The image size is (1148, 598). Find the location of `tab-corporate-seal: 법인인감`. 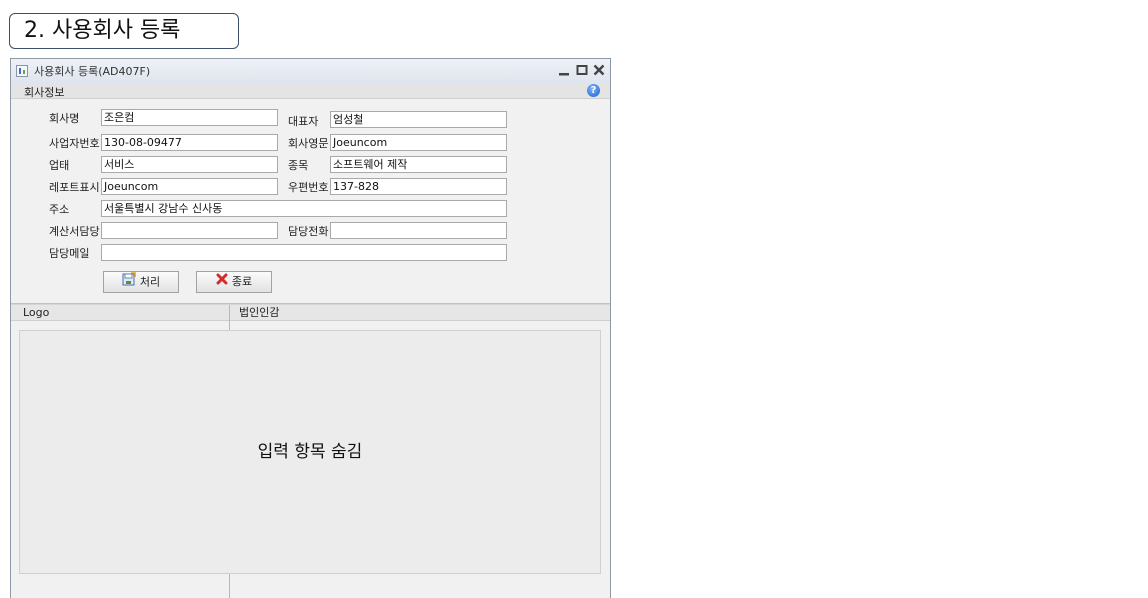

tab-corporate-seal: 법인인감 is located at coordinates (420, 313).